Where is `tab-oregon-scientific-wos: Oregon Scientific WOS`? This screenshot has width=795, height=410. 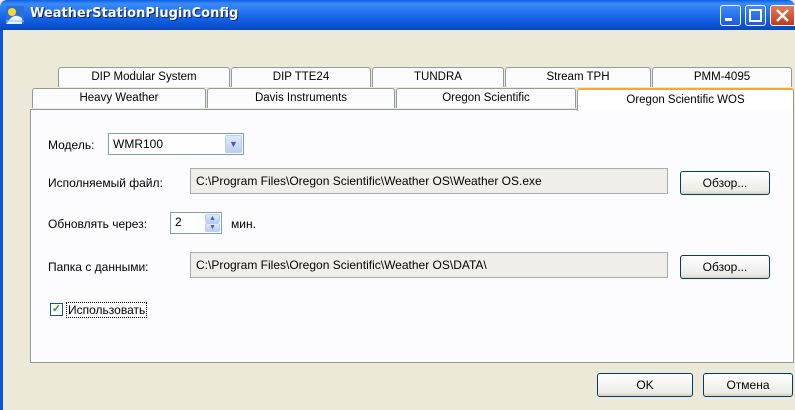 tab-oregon-scientific-wos: Oregon Scientific WOS is located at coordinates (685, 99).